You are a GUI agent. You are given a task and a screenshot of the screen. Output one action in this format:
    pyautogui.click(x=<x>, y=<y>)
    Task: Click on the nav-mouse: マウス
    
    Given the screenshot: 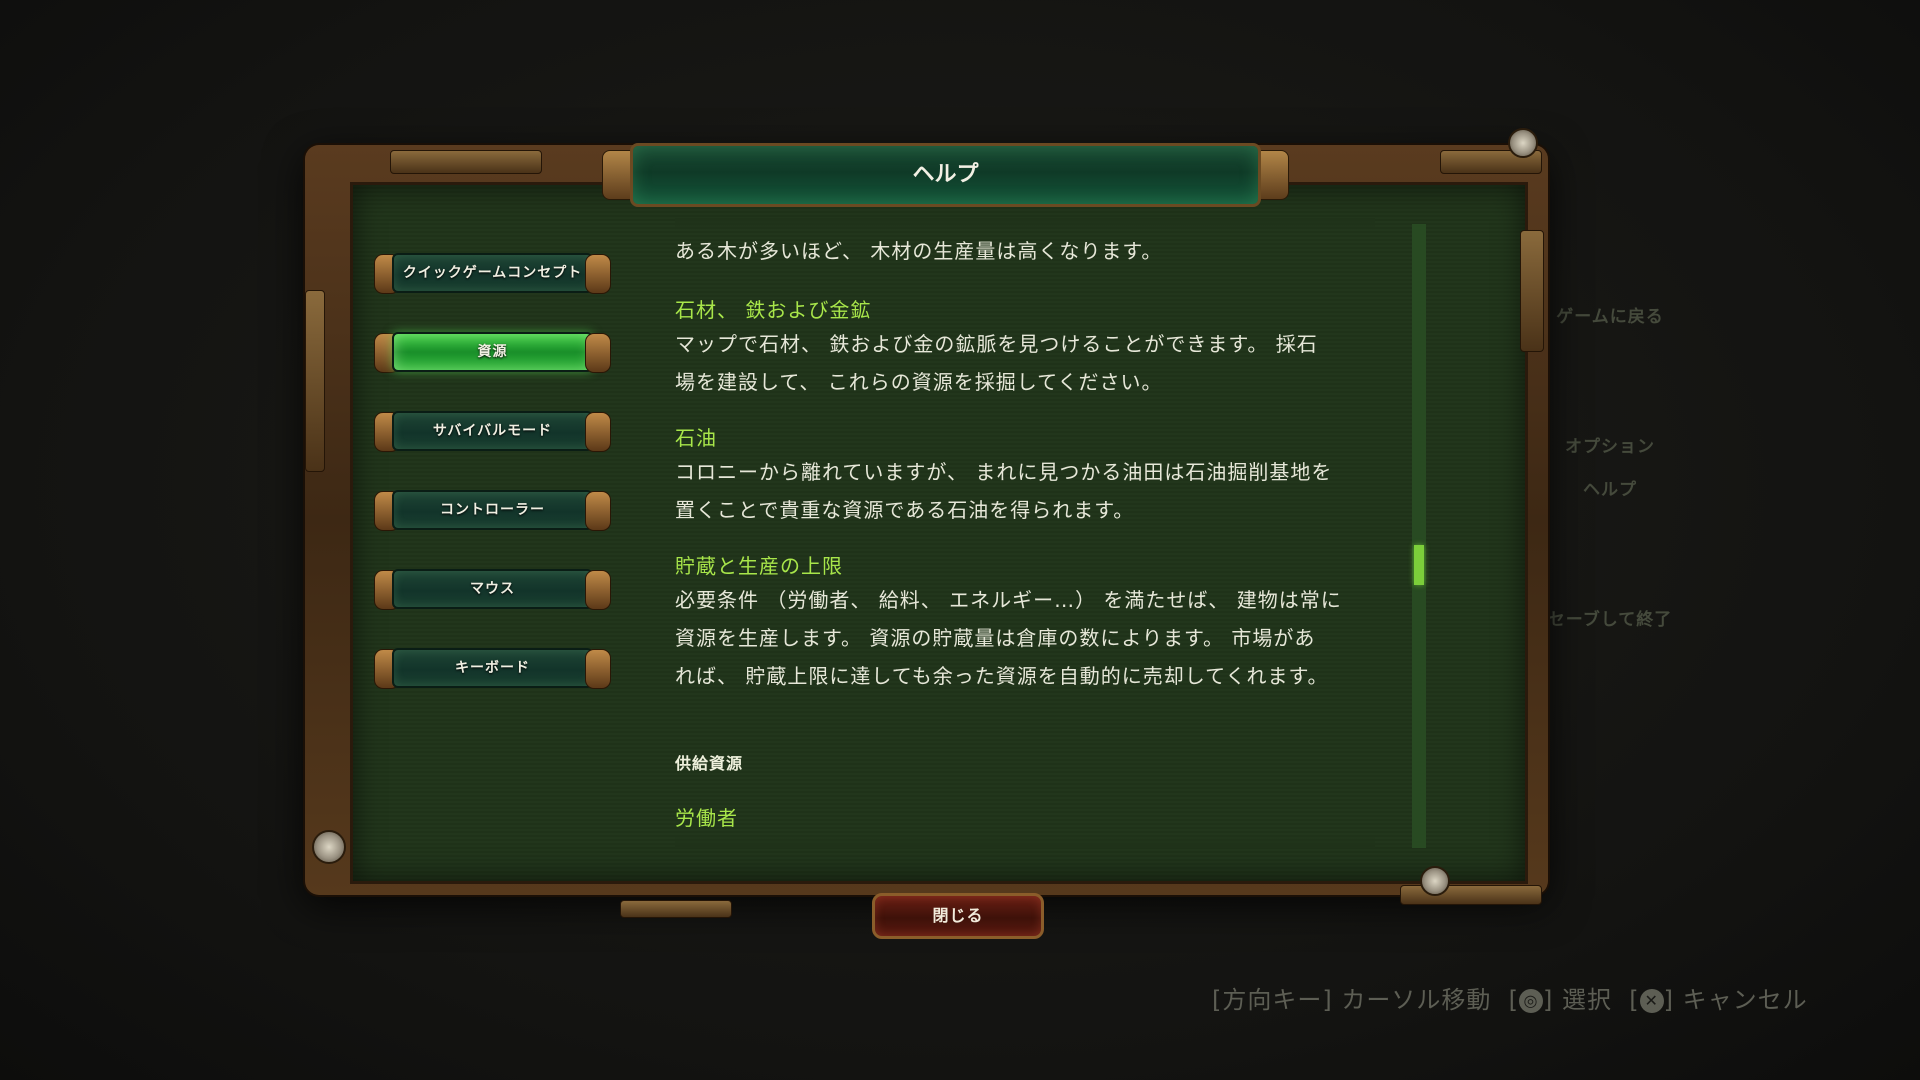 What is the action you would take?
    pyautogui.click(x=492, y=589)
    